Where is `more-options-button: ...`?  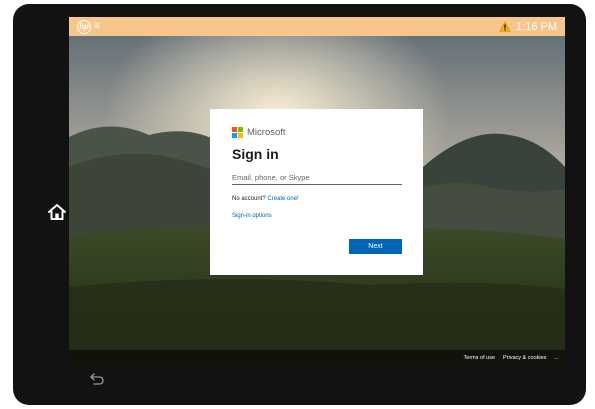 more-options-button: ... is located at coordinates (556, 358).